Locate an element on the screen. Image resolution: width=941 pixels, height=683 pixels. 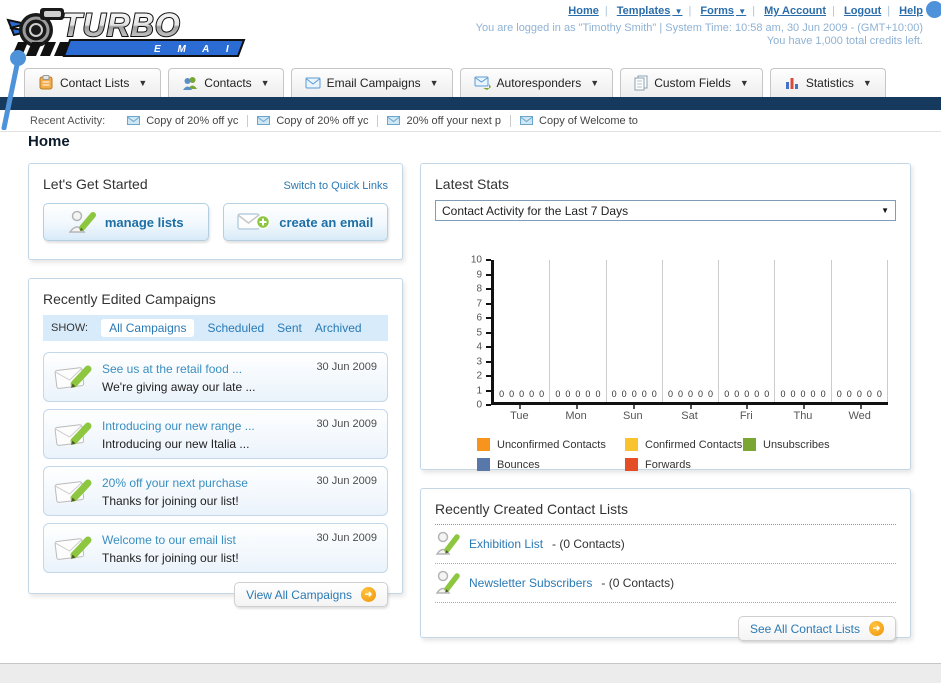
turbo-email-logo: E M A I L TURBO is located at coordinates (127, 31).